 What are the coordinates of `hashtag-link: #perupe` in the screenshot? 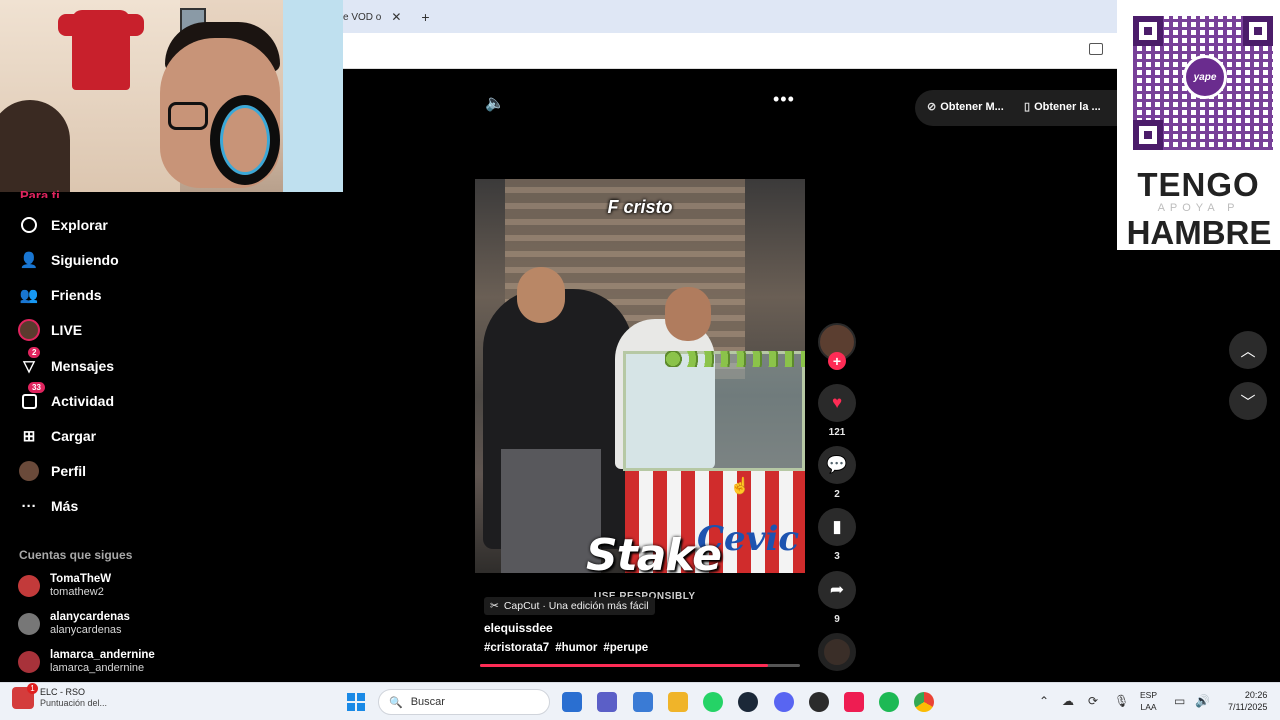 It's located at (625, 648).